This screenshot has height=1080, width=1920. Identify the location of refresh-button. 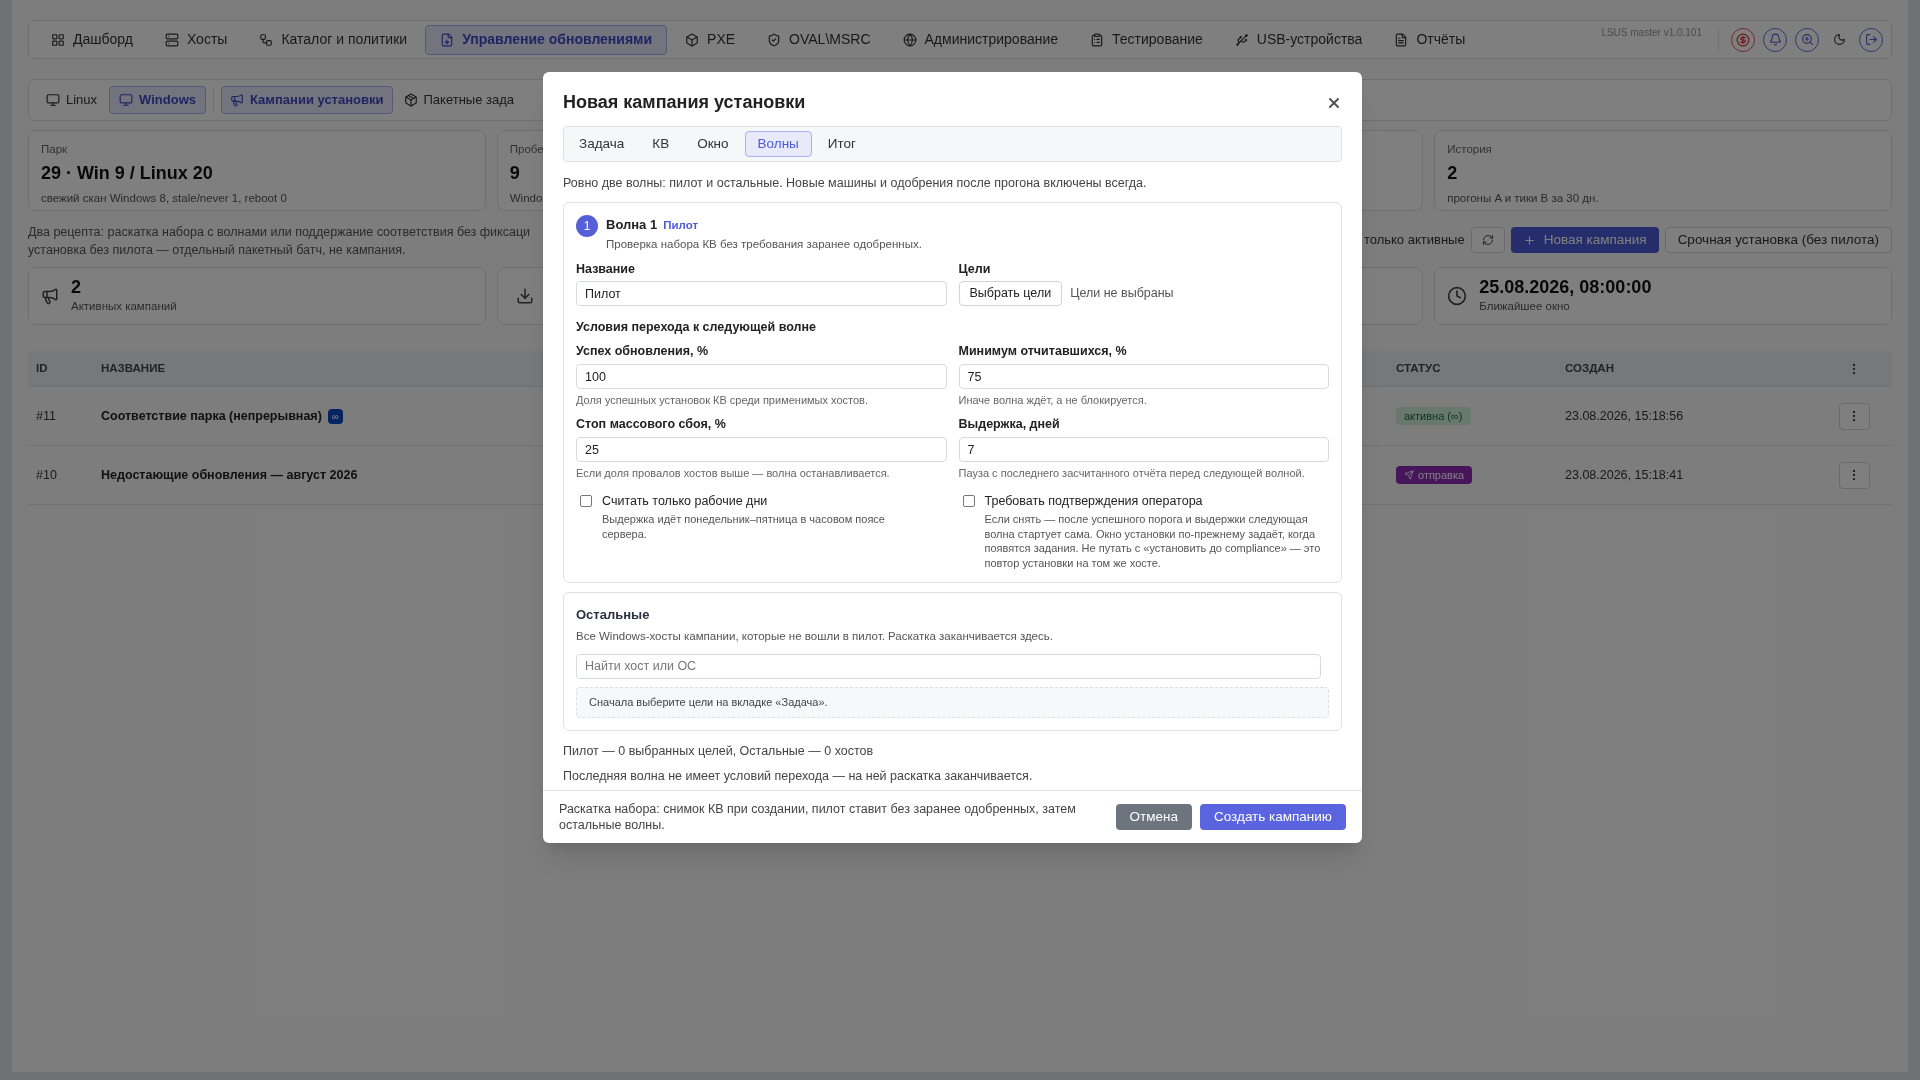
(1487, 240).